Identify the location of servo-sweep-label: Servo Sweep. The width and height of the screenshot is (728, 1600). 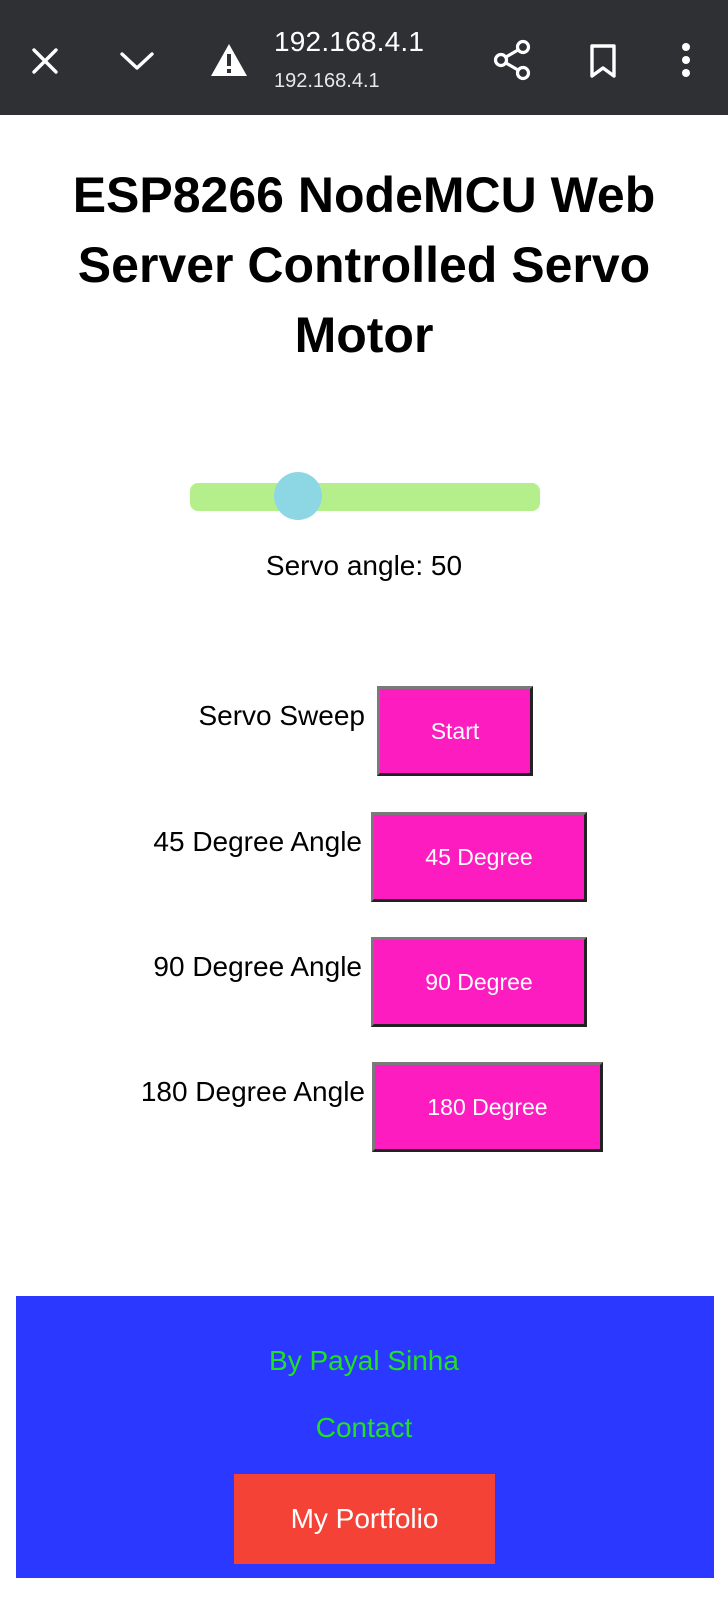
(281, 715).